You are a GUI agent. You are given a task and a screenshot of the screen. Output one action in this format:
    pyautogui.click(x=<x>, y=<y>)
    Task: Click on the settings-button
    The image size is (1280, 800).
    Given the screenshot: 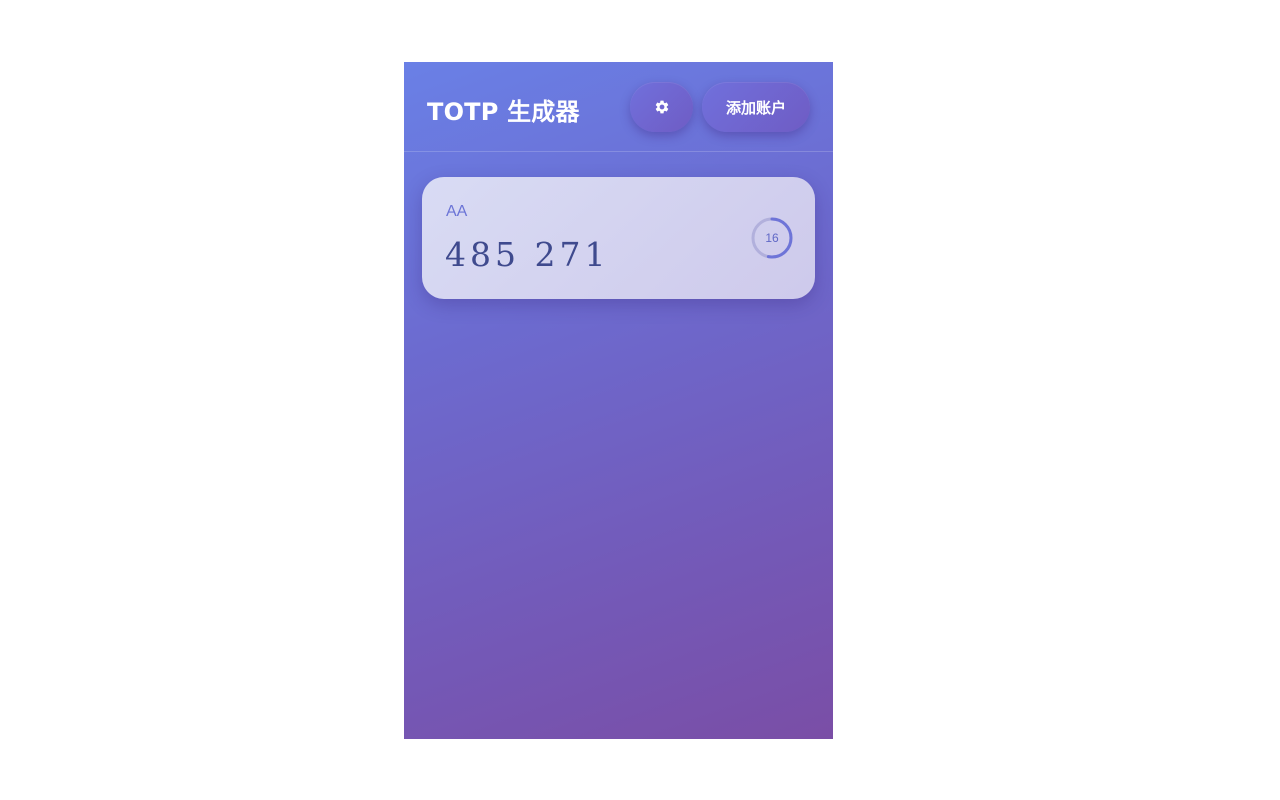 What is the action you would take?
    pyautogui.click(x=661, y=107)
    